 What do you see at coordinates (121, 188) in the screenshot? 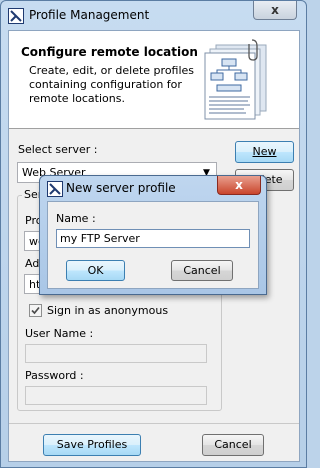
I see `dialog-title: New server profile` at bounding box center [121, 188].